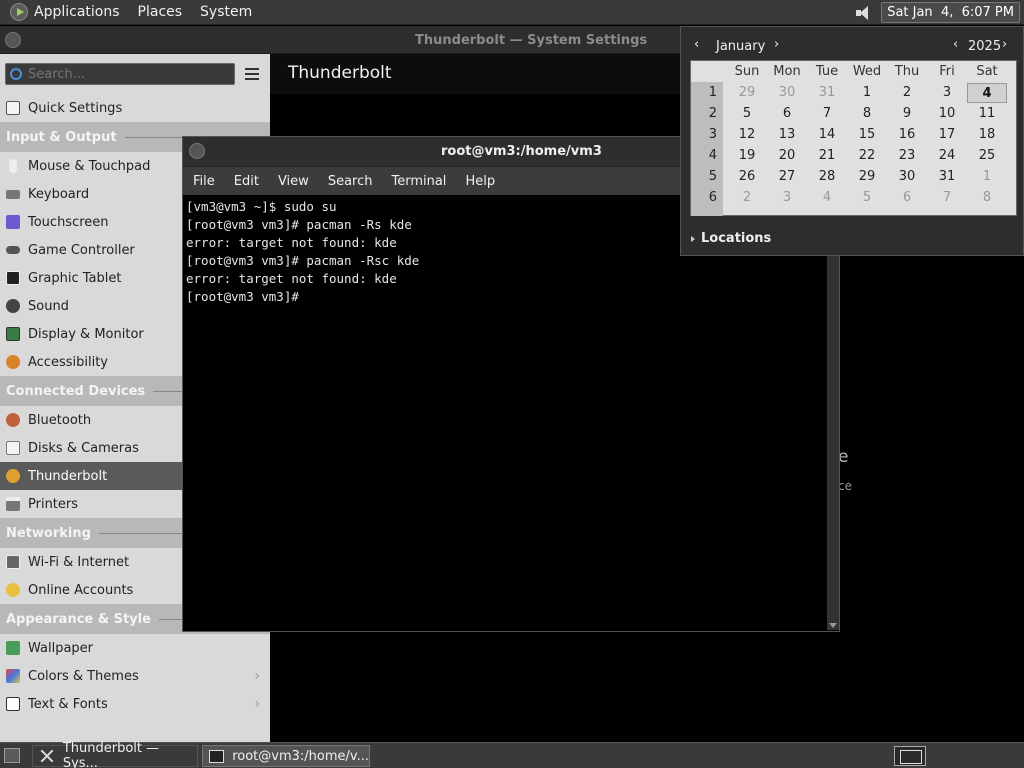  Describe the element at coordinates (907, 114) in the screenshot. I see `calendar-day: 9` at that location.